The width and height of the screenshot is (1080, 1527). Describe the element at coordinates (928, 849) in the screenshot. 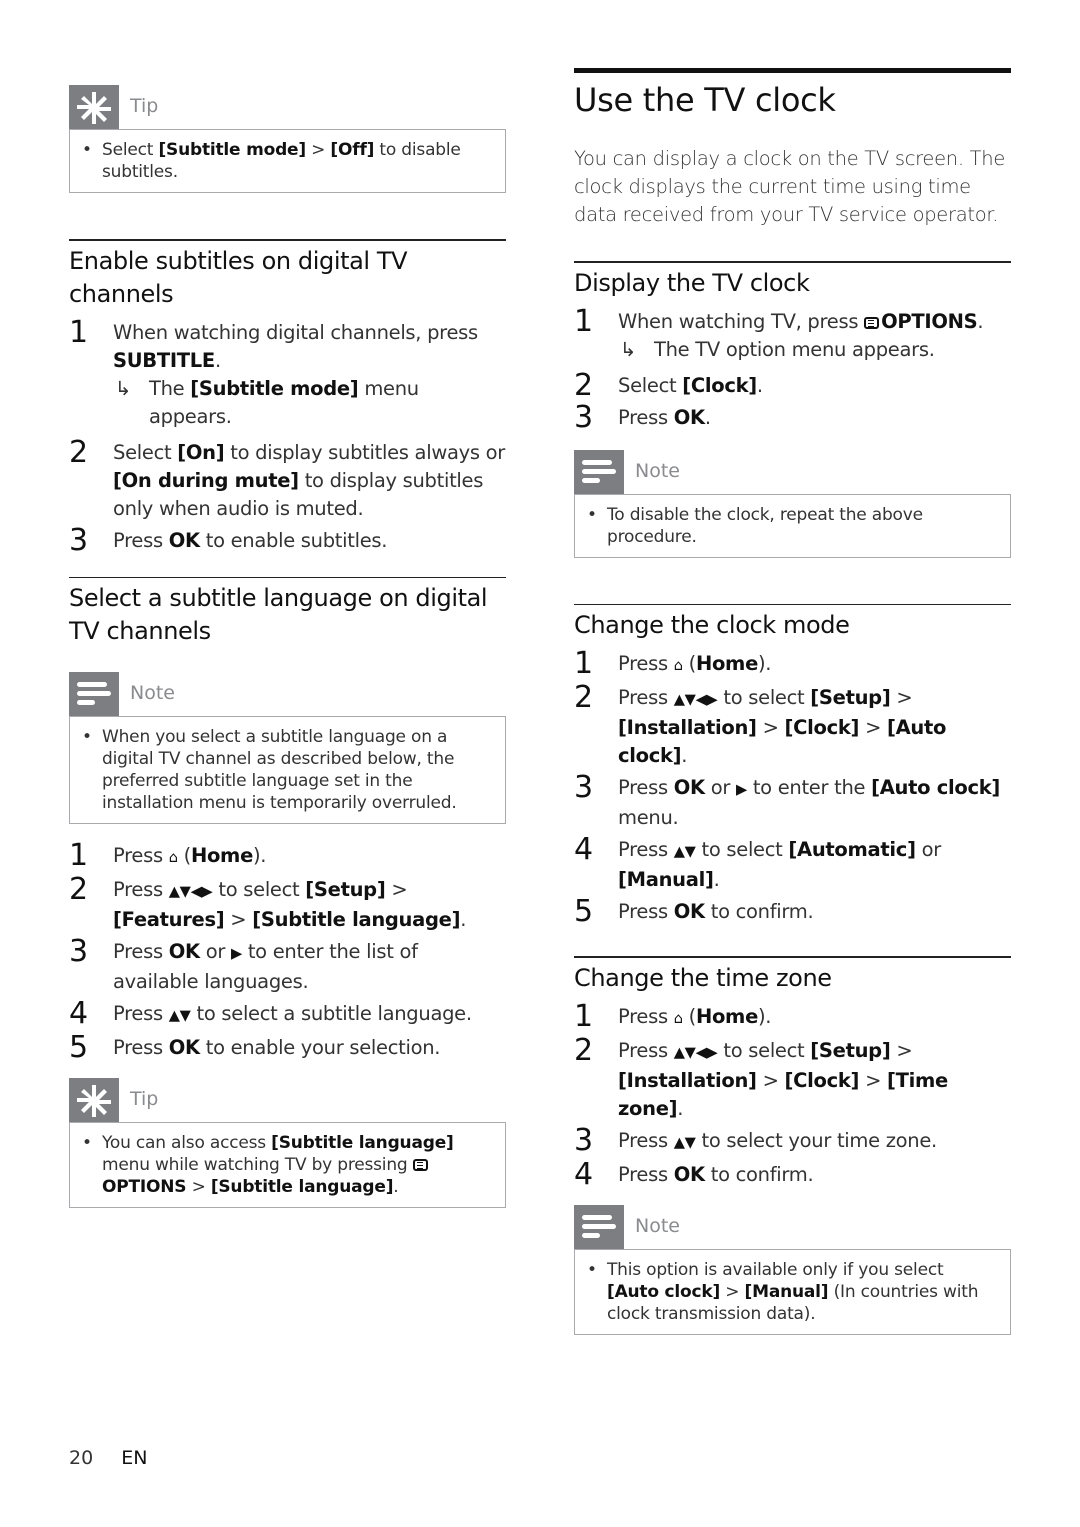

I see `text: or` at that location.